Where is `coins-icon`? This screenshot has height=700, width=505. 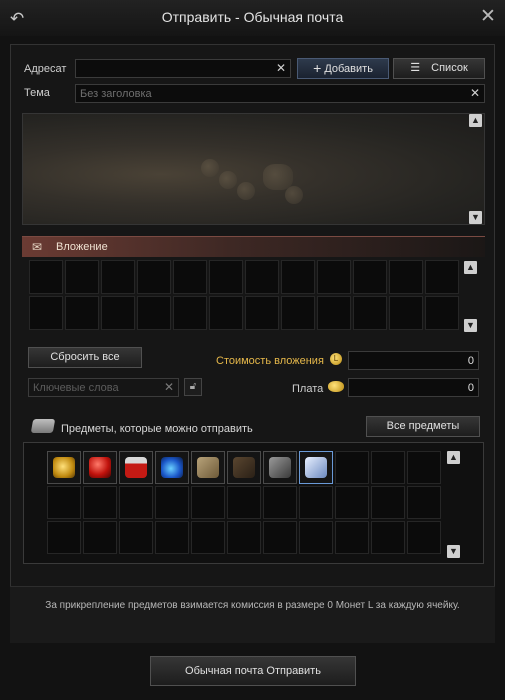
coins-icon is located at coordinates (336, 386).